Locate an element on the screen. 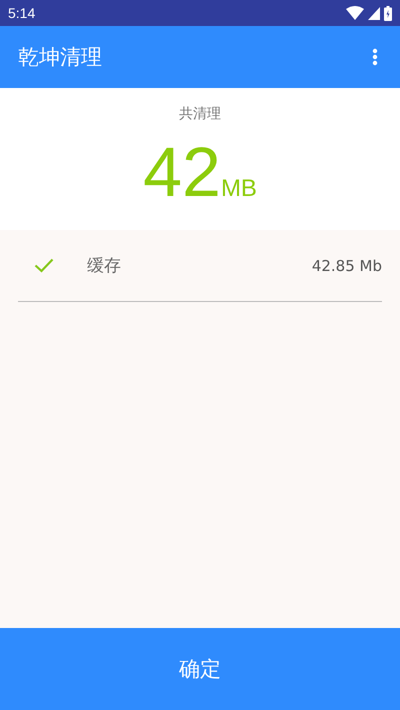  signal-icon is located at coordinates (374, 13).